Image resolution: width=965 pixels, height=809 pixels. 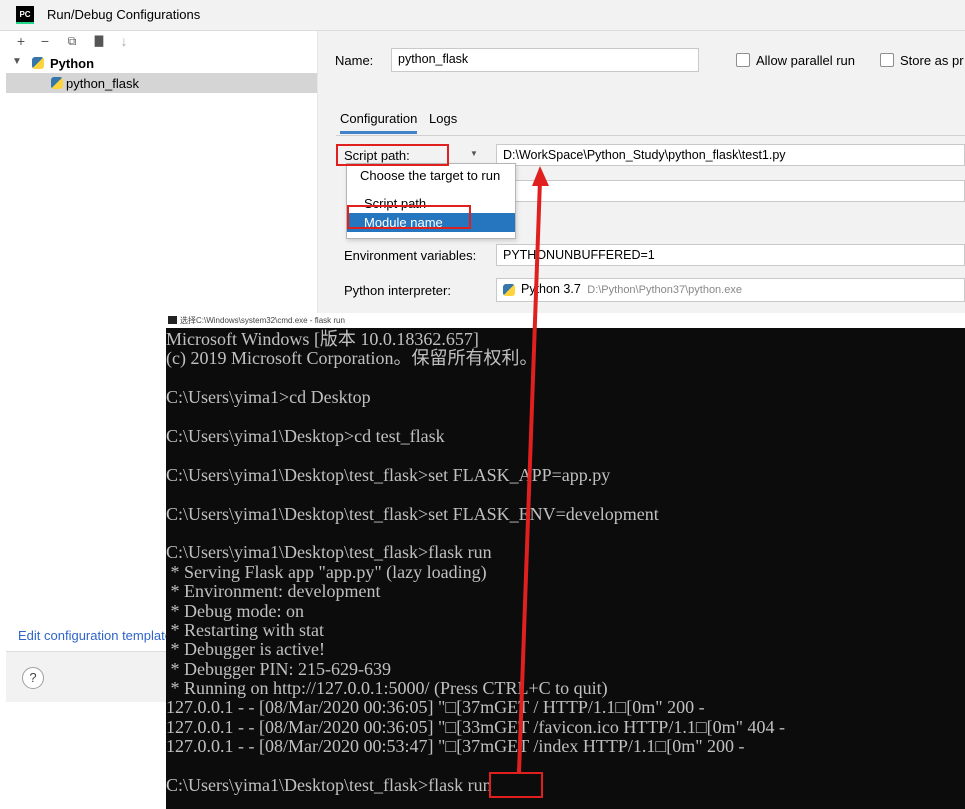 I want to click on arrow-head, so click(x=540, y=176).